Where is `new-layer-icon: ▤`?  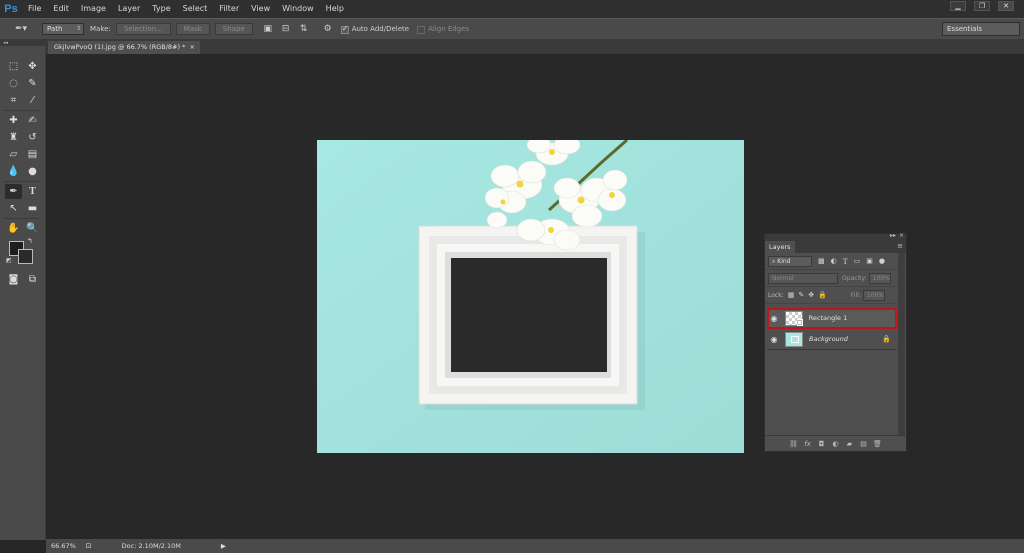 new-layer-icon: ▤ is located at coordinates (864, 444).